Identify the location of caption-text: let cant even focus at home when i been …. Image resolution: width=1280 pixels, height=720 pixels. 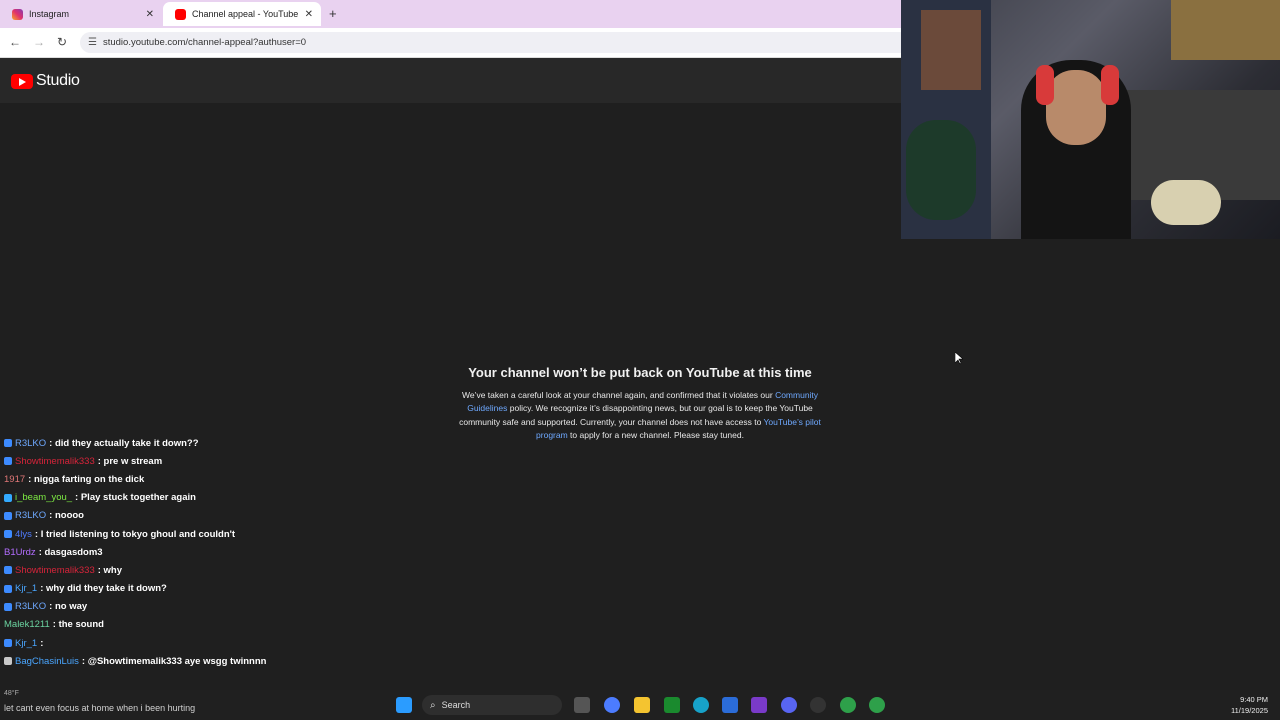
(100, 708).